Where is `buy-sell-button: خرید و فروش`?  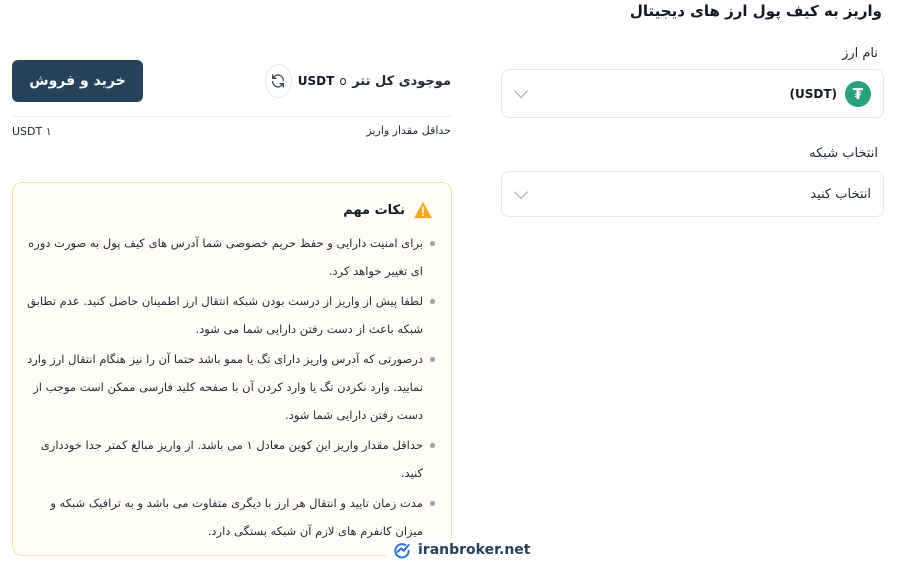 buy-sell-button: خرید و فروش is located at coordinates (77, 81).